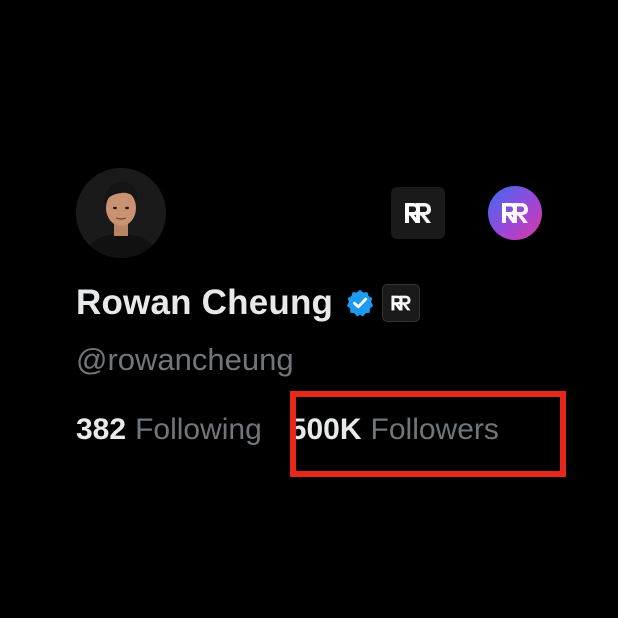 The width and height of the screenshot is (618, 618). Describe the element at coordinates (198, 429) in the screenshot. I see `following-label: Following` at that location.